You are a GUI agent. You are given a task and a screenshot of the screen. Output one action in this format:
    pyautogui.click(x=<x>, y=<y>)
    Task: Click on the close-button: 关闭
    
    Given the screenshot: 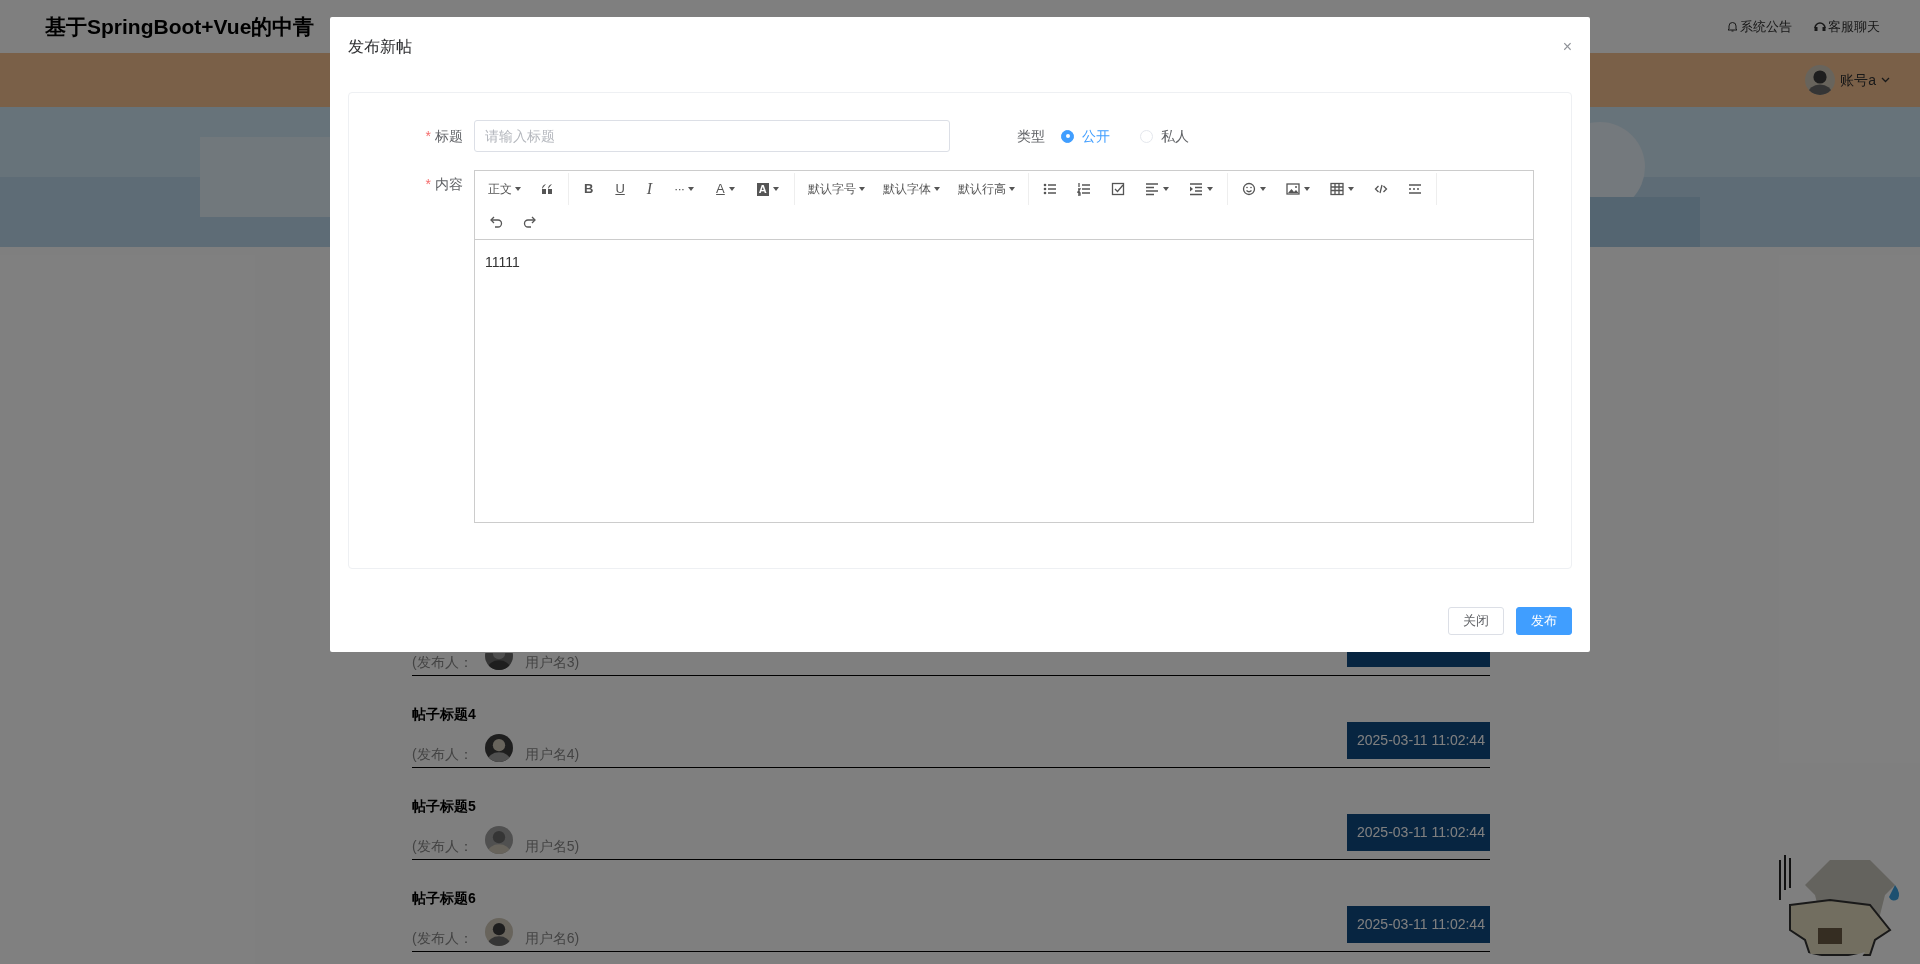 What is the action you would take?
    pyautogui.click(x=1476, y=621)
    